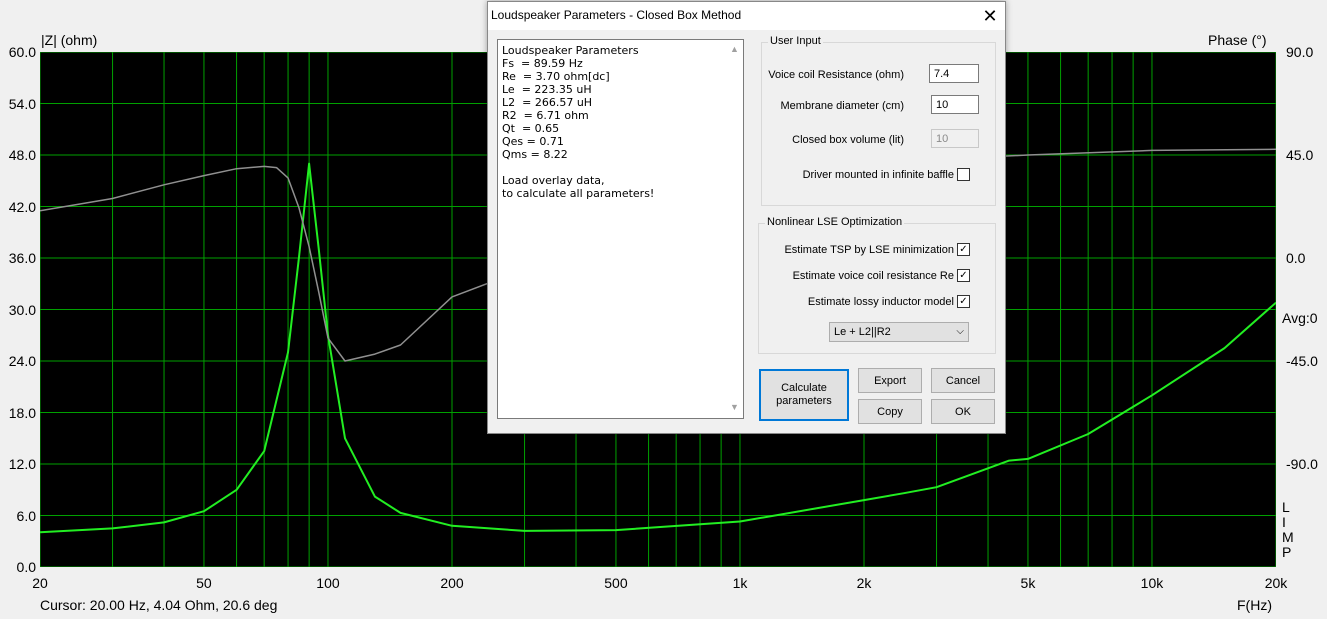 This screenshot has width=1327, height=619. I want to click on close-icon: ✕, so click(990, 16).